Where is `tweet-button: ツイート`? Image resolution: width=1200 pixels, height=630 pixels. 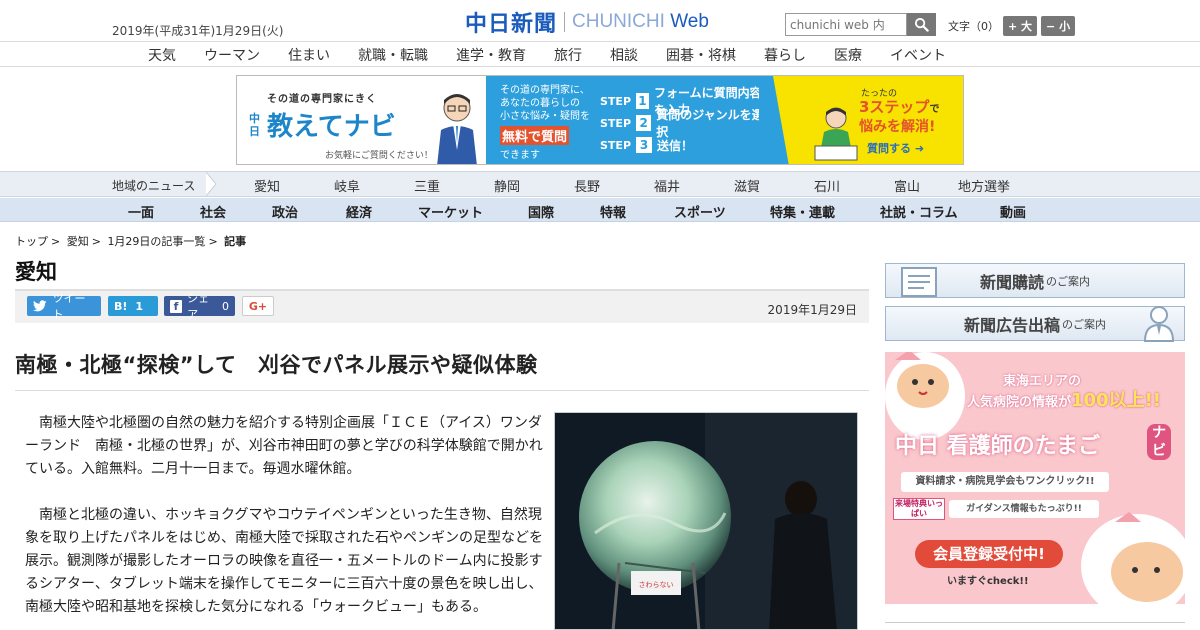
tweet-button: ツイート is located at coordinates (64, 306).